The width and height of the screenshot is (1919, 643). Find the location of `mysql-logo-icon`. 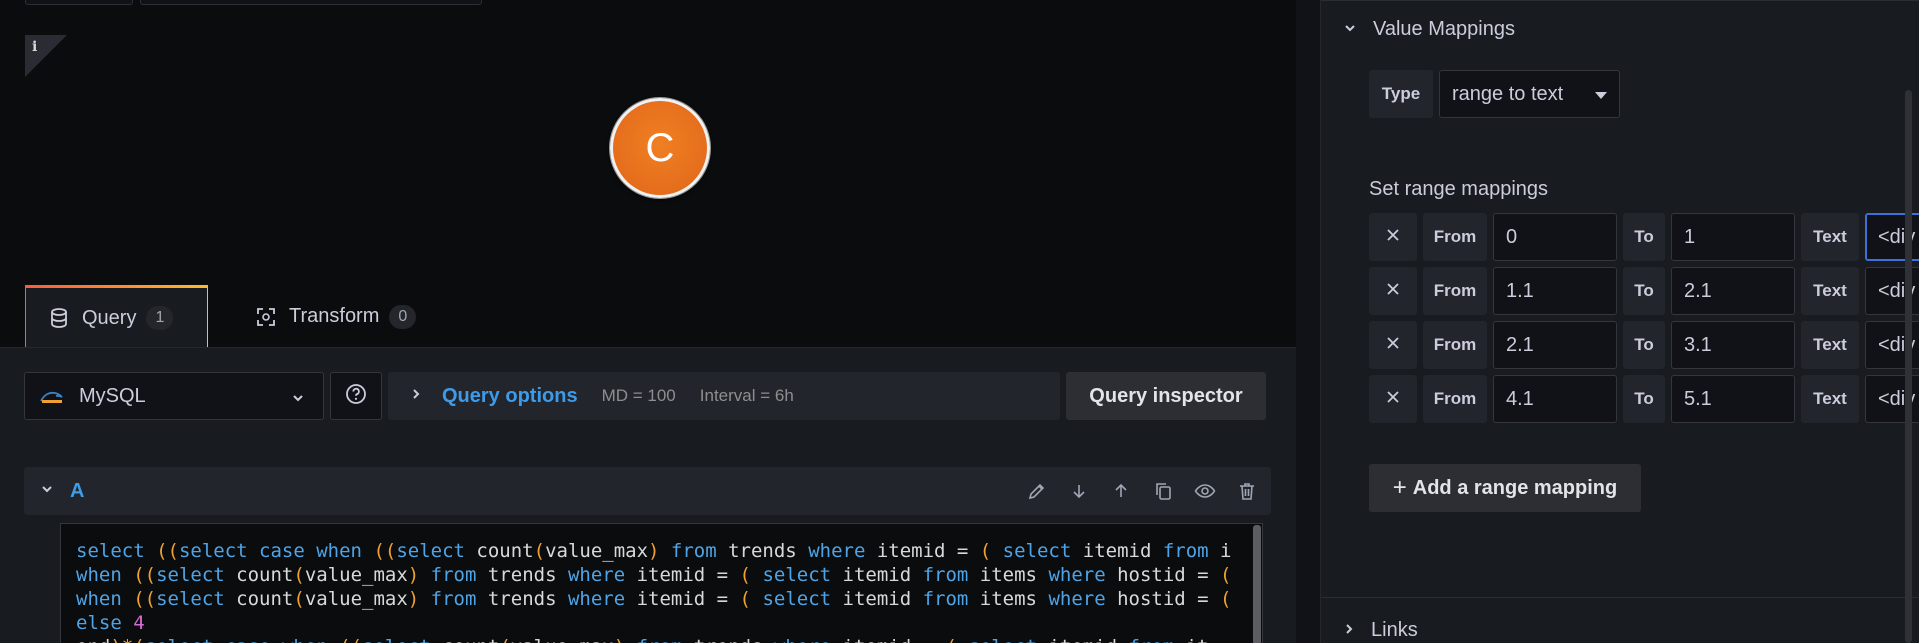

mysql-logo-icon is located at coordinates (52, 396).